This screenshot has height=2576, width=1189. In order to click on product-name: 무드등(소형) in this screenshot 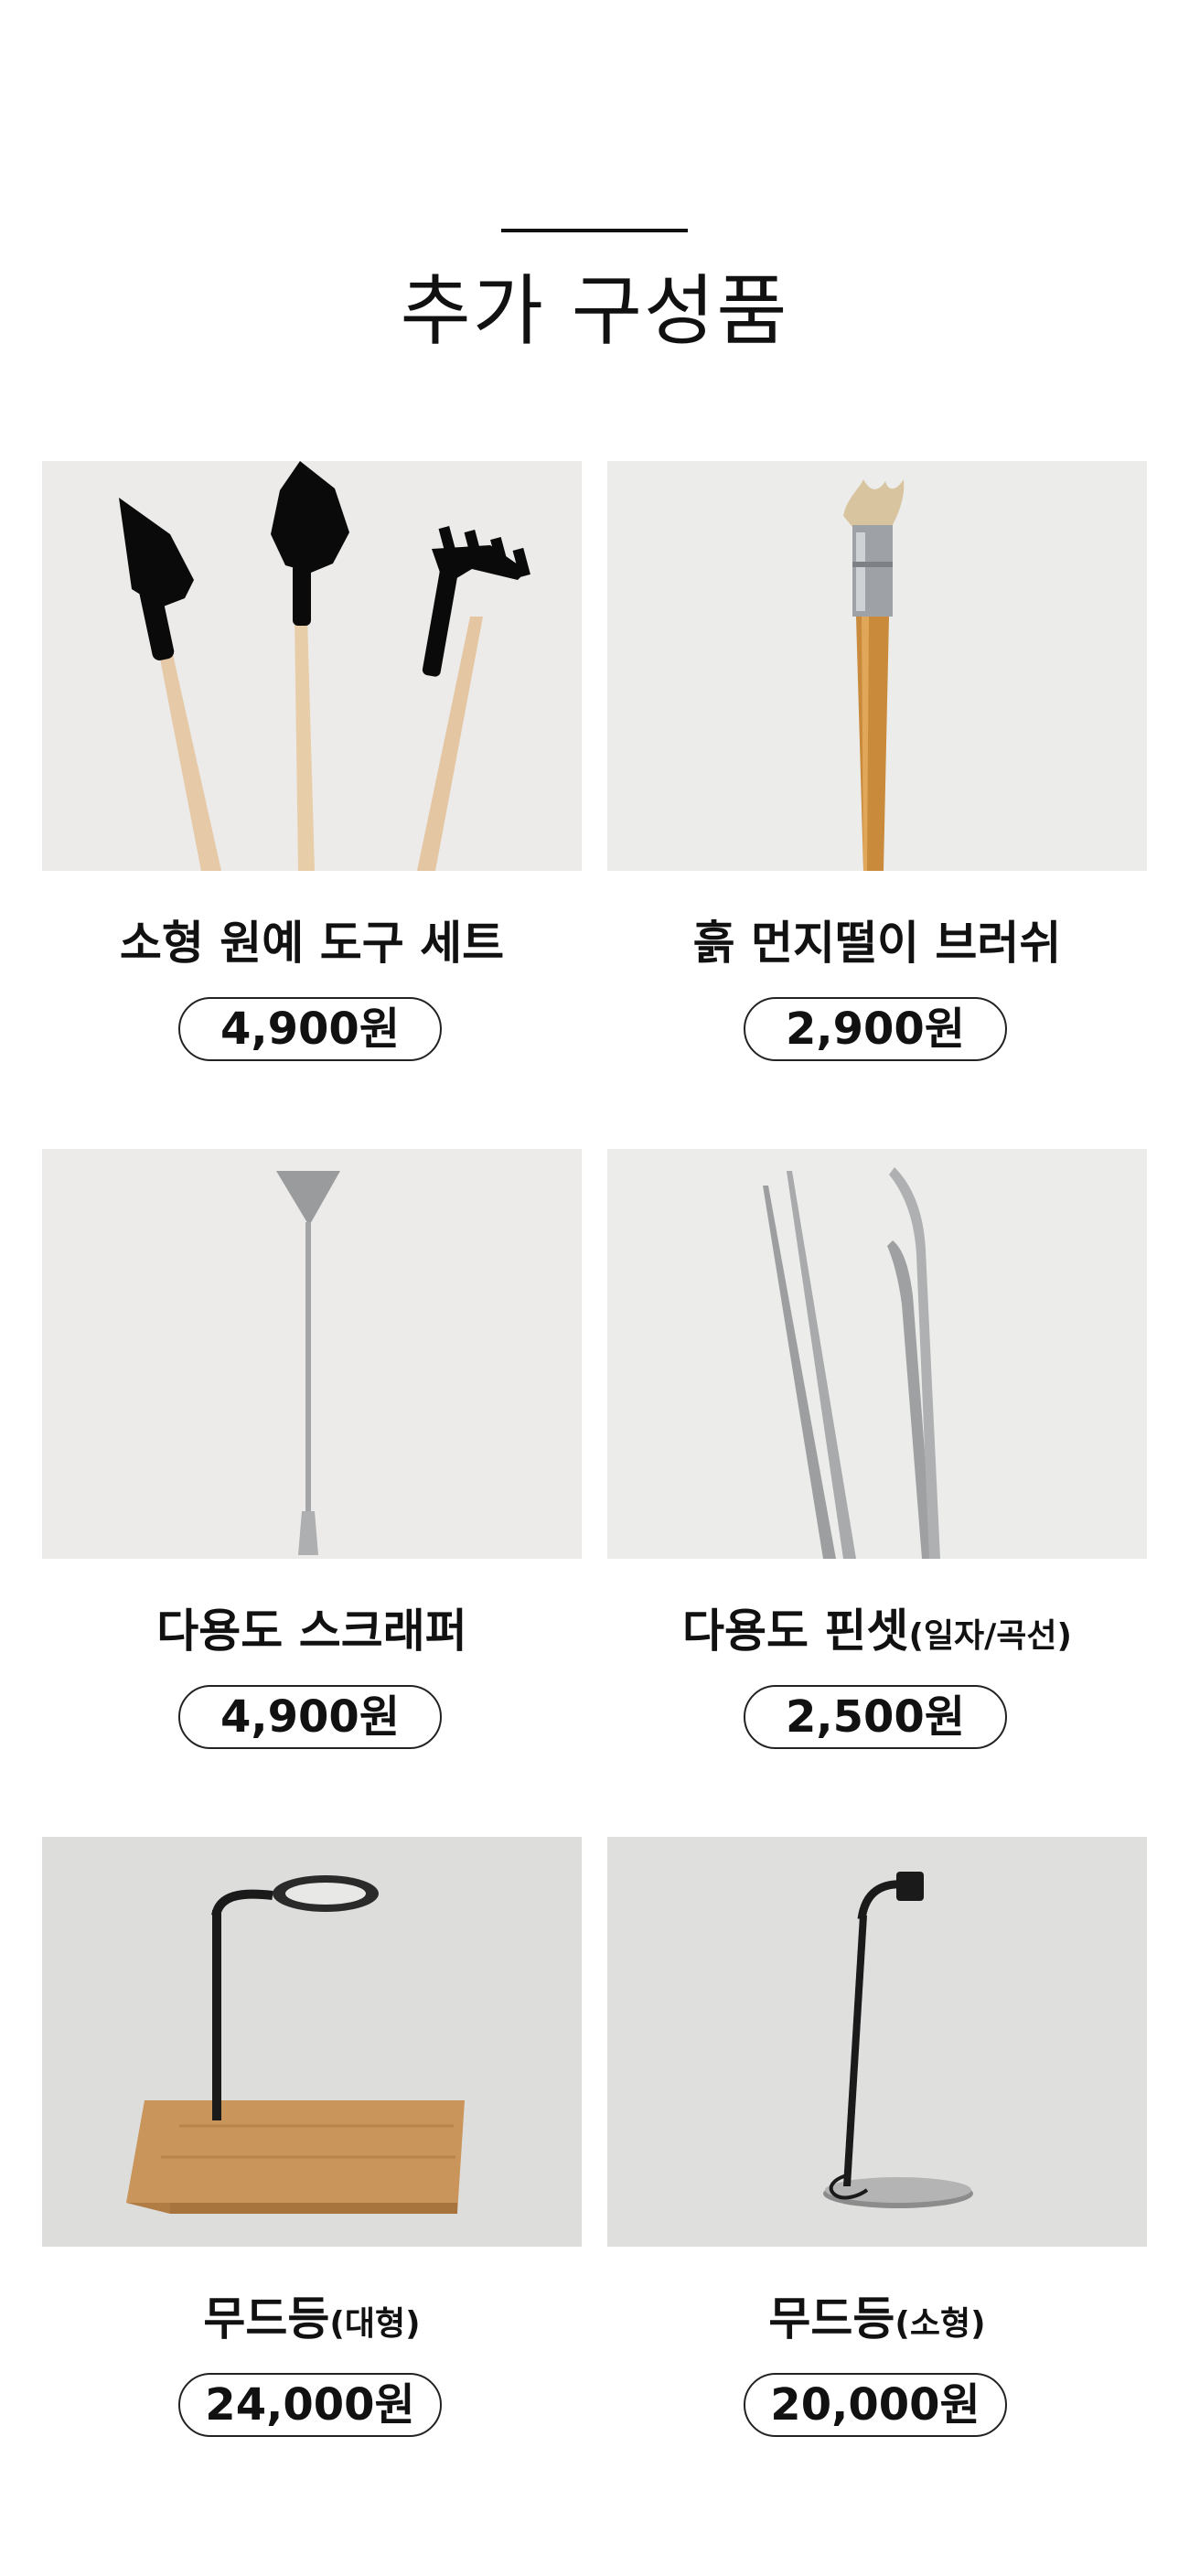, I will do `click(877, 2319)`.